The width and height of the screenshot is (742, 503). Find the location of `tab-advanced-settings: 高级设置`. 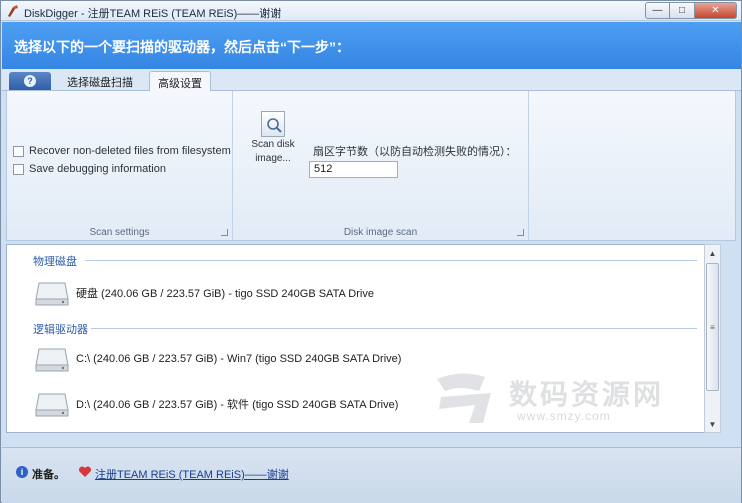

tab-advanced-settings: 高级设置 is located at coordinates (180, 81).